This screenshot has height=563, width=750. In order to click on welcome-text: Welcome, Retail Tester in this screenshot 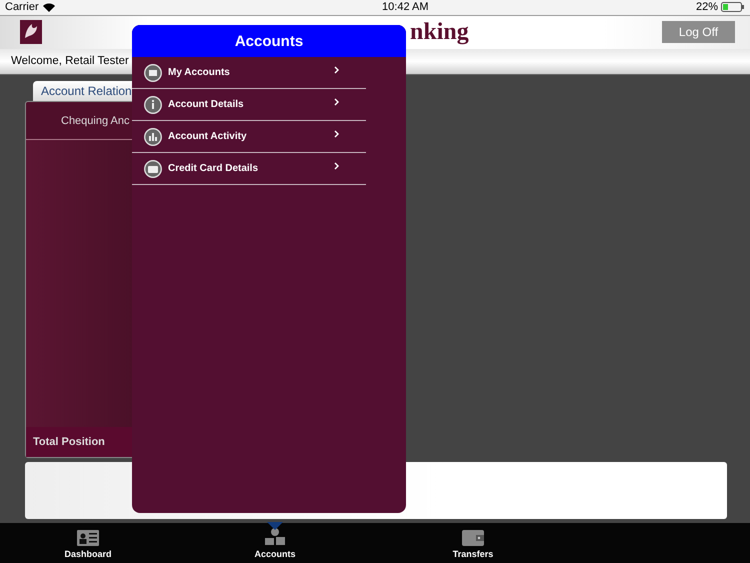, I will do `click(70, 61)`.